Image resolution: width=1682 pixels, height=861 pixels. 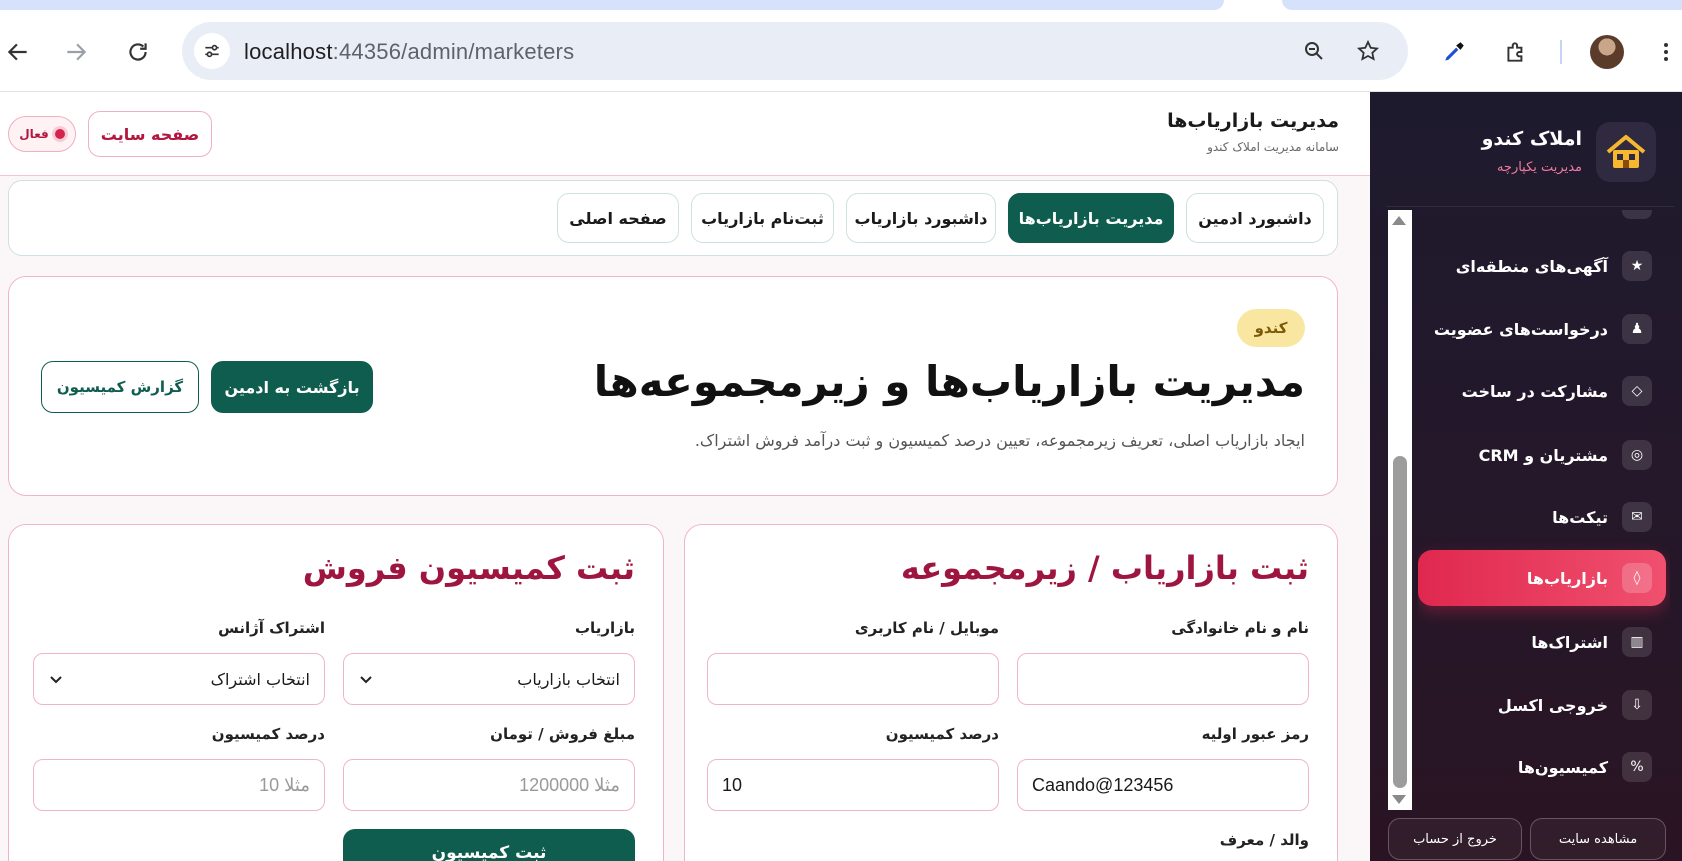 What do you see at coordinates (853, 679) in the screenshot?
I see `mobile-input` at bounding box center [853, 679].